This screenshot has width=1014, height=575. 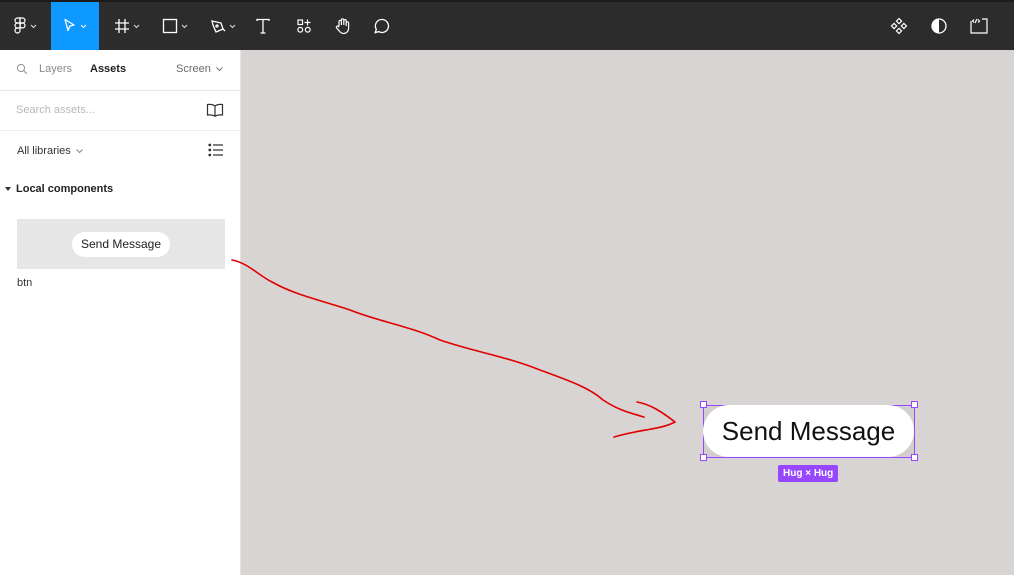 I want to click on frame-tool-button, so click(x=127, y=26).